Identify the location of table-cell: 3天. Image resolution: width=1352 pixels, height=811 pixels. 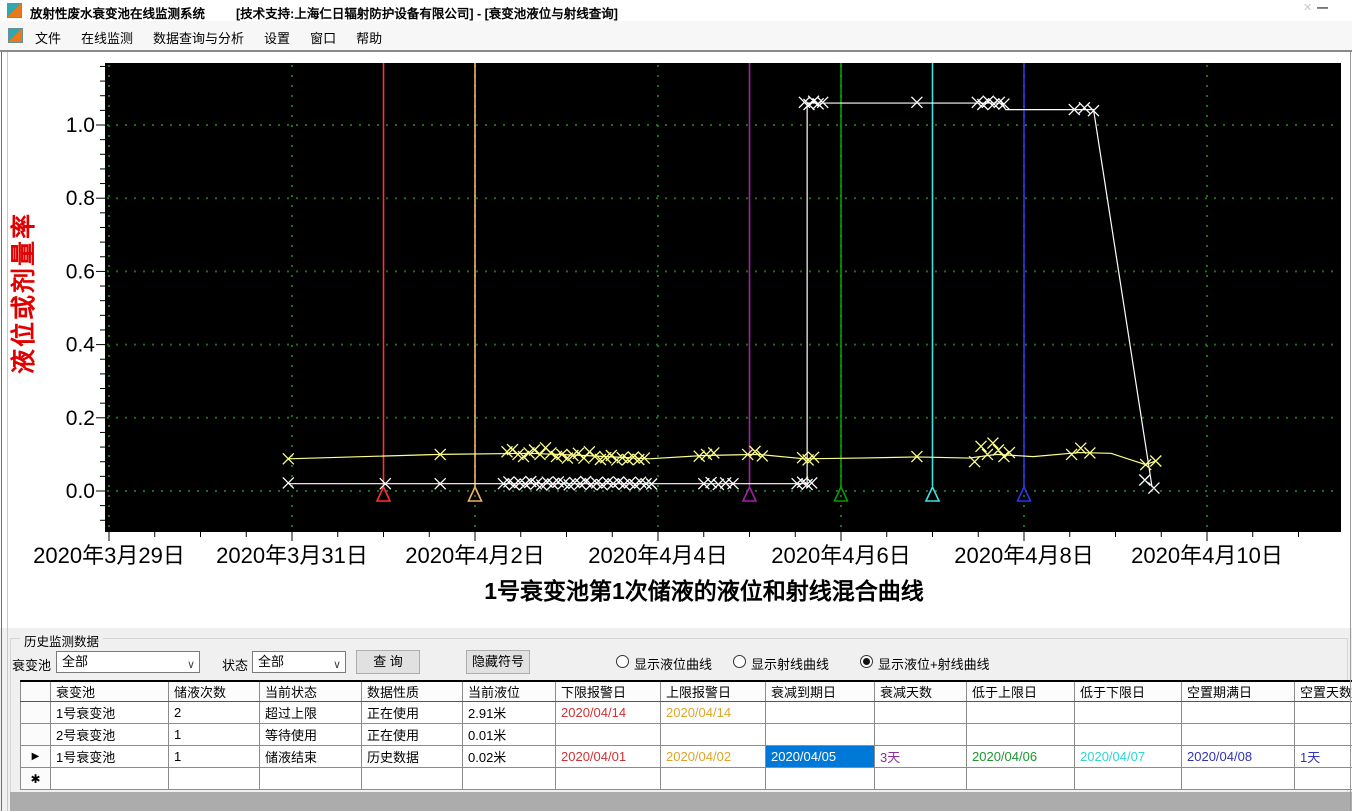
(920, 756).